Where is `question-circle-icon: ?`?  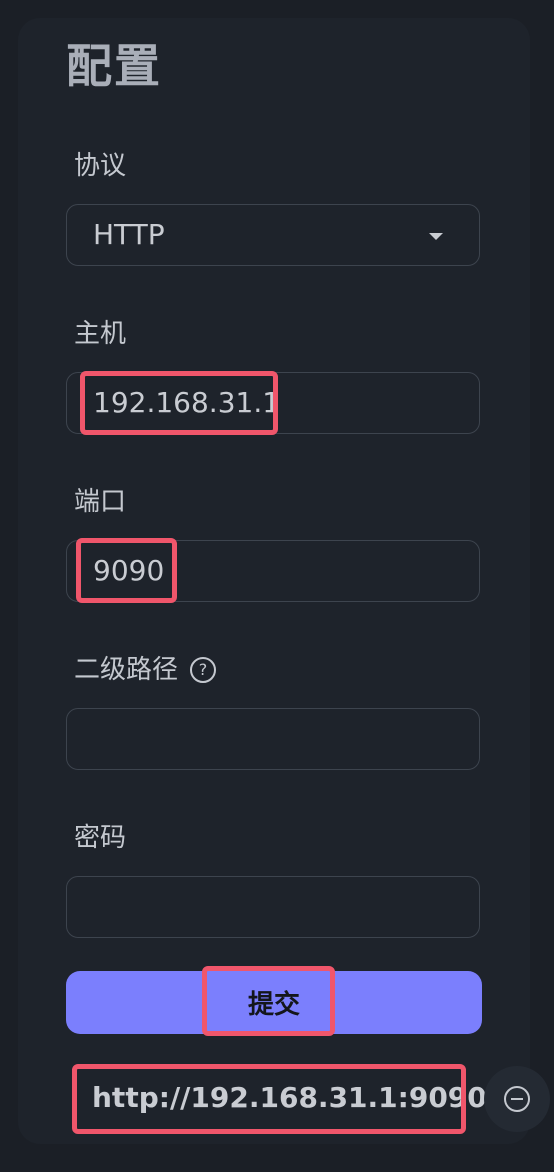 question-circle-icon: ? is located at coordinates (203, 670).